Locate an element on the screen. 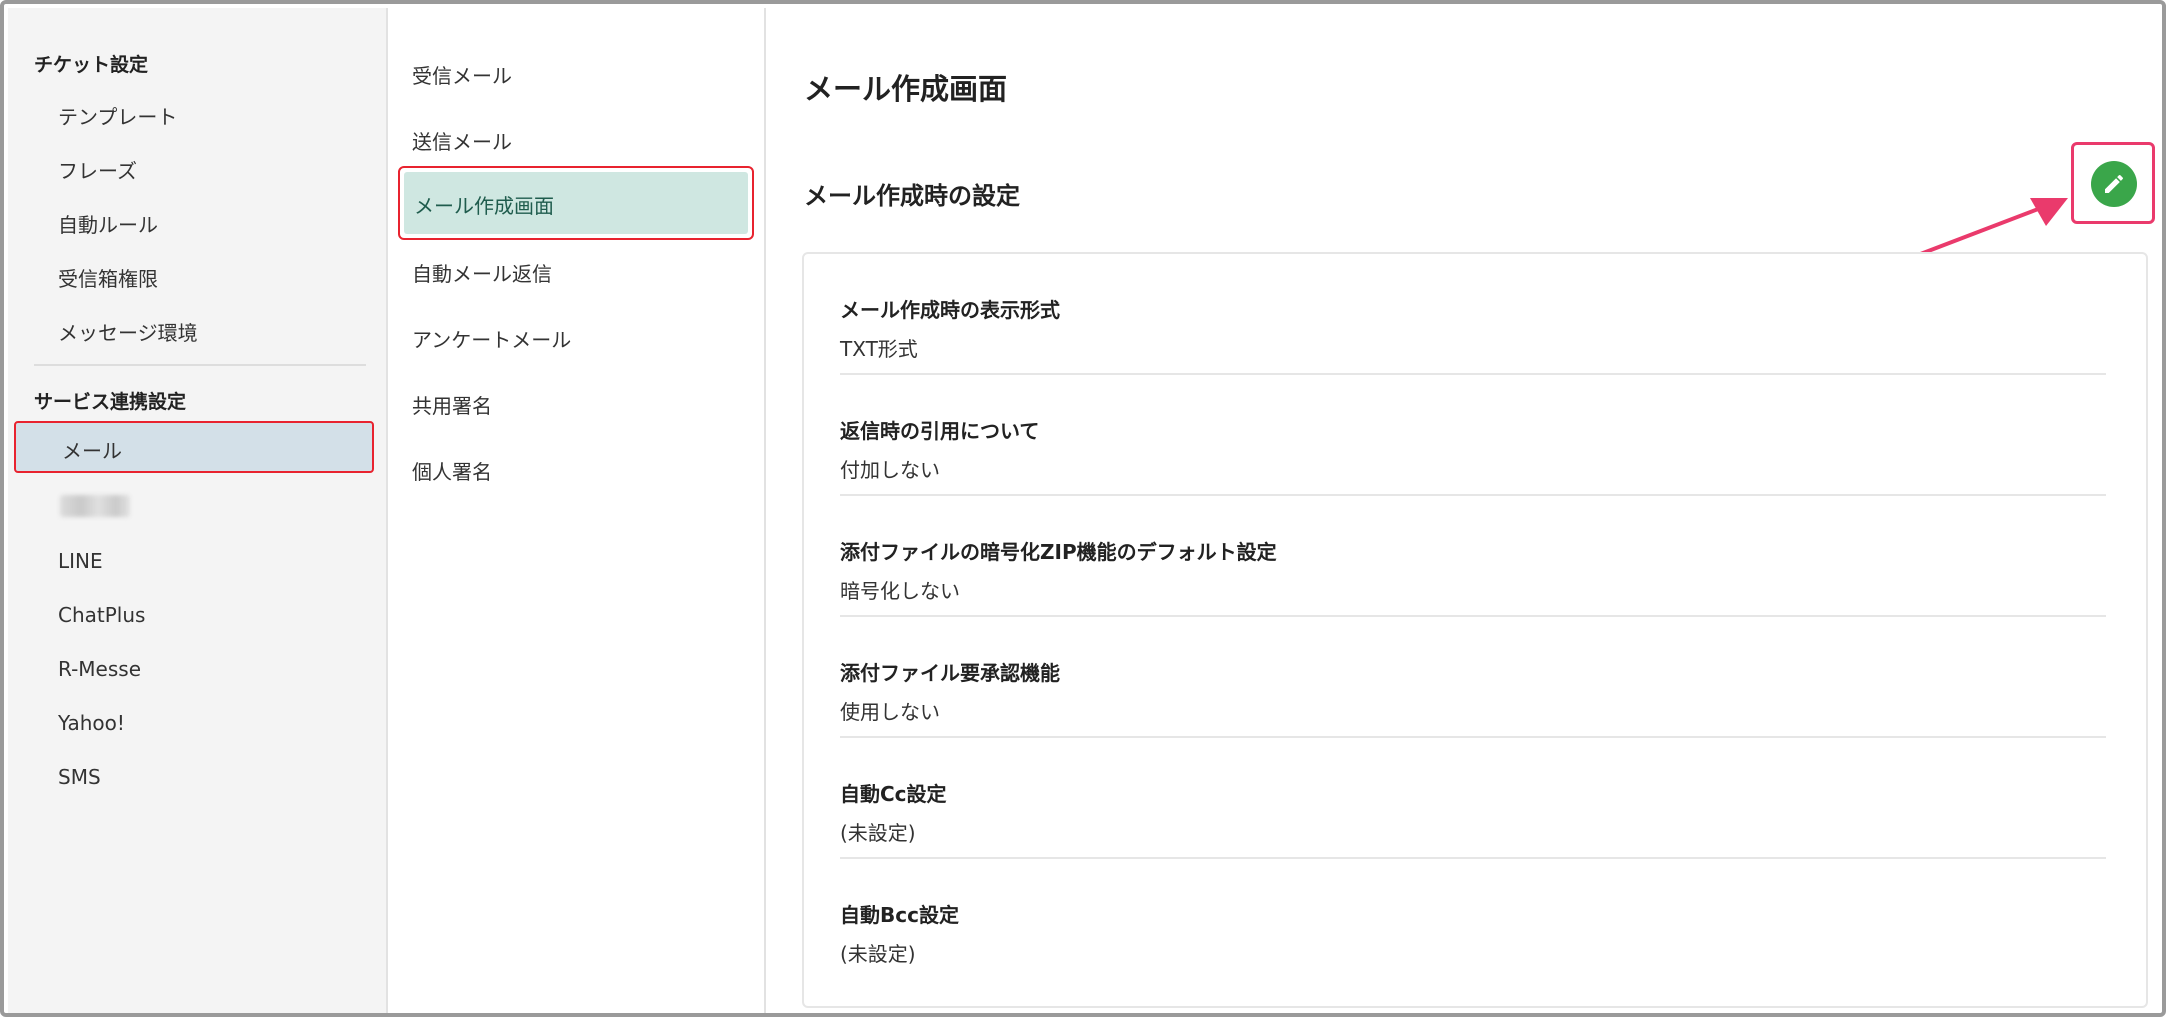 This screenshot has width=2166, height=1017. section-title: メール作成時の設定 is located at coordinates (912, 196).